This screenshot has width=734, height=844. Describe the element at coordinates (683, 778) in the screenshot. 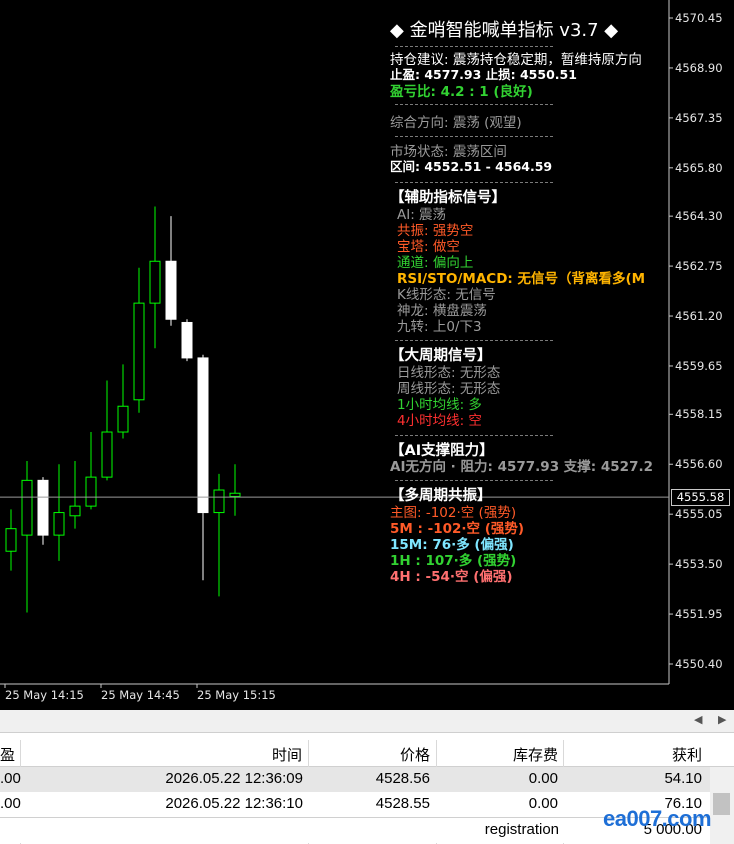

I see `row-profit: 54.10` at that location.